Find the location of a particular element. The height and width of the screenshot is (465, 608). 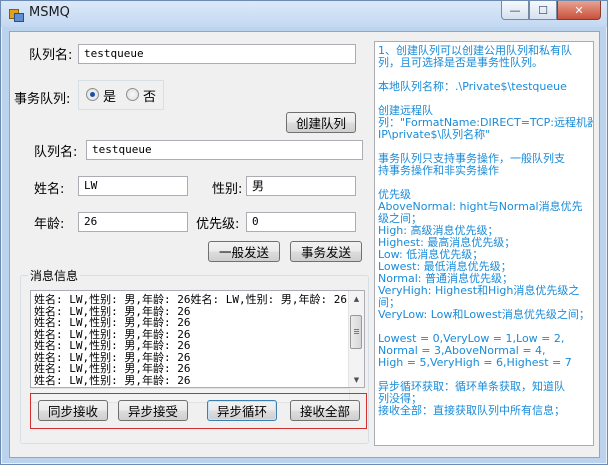

close-button: ✕ is located at coordinates (579, 10).